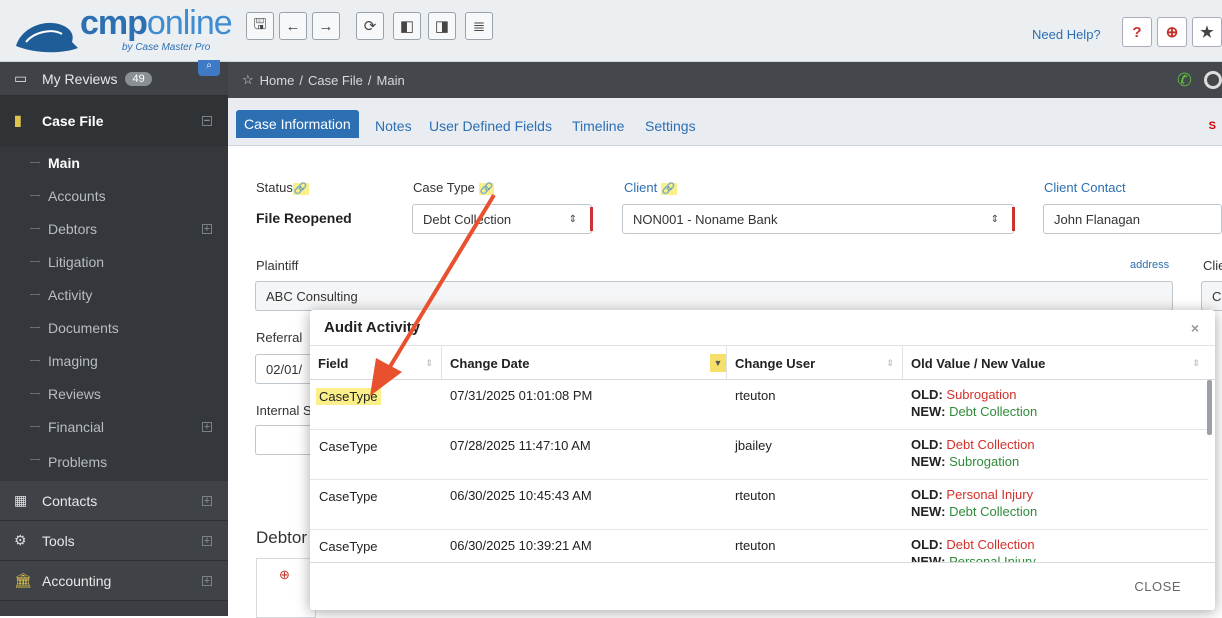  What do you see at coordinates (725, 80) in the screenshot?
I see `breadcrumb: ☆ Home / Case File / Main ✆` at bounding box center [725, 80].